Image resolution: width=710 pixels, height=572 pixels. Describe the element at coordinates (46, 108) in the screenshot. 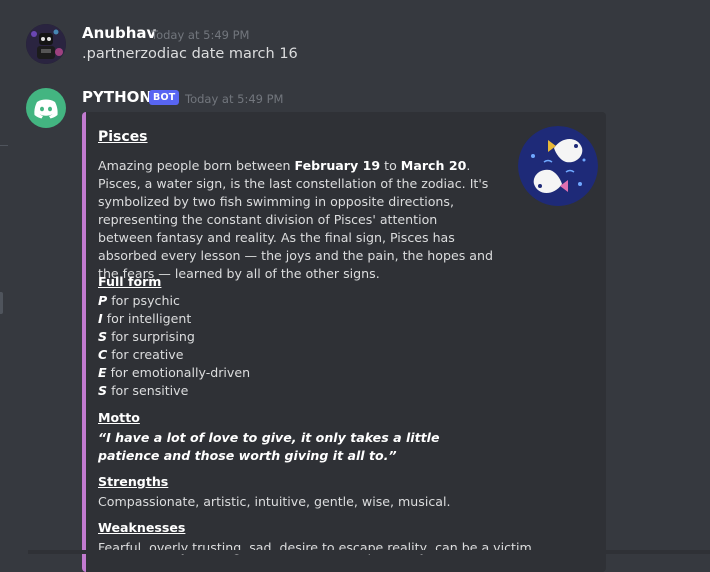

I see `discord-logo-icon` at that location.